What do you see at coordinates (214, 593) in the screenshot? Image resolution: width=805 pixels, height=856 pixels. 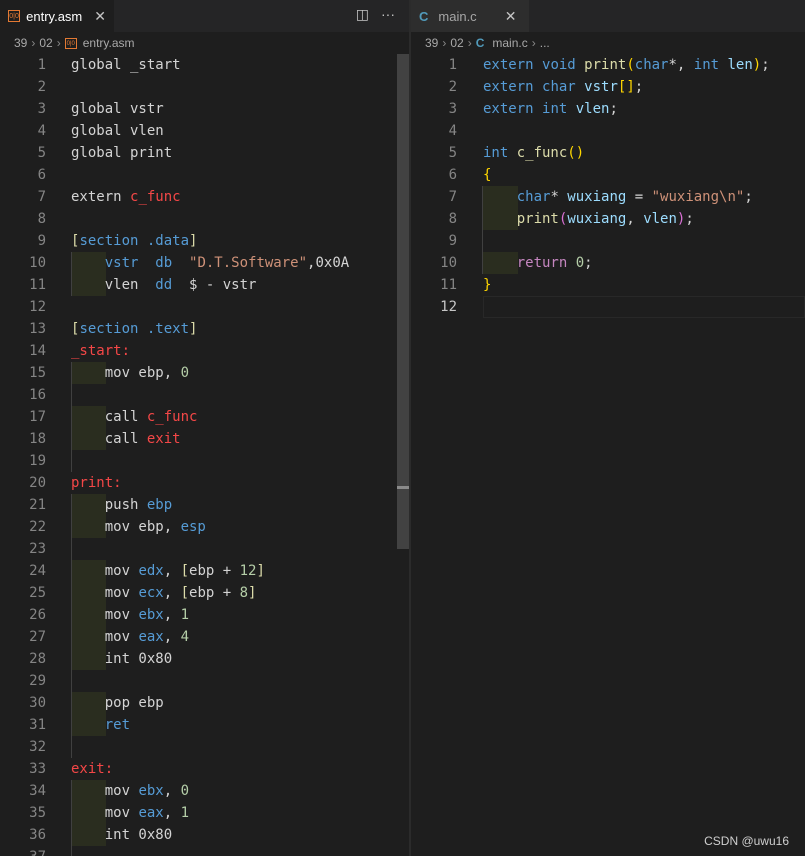 I see `code-token: ebp +` at bounding box center [214, 593].